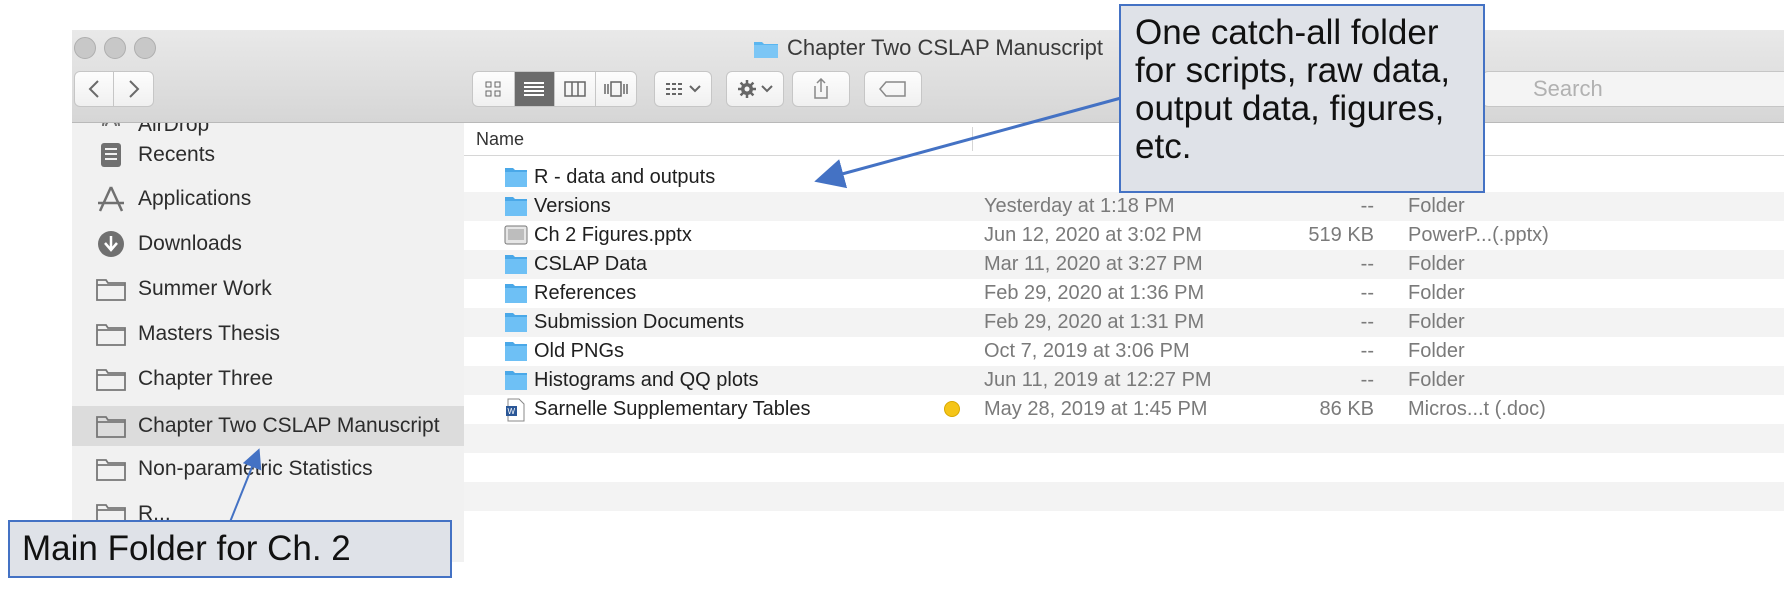 The width and height of the screenshot is (1784, 592). What do you see at coordinates (230, 549) in the screenshot?
I see `callout-main-folder: Main Folder for Ch. 2` at bounding box center [230, 549].